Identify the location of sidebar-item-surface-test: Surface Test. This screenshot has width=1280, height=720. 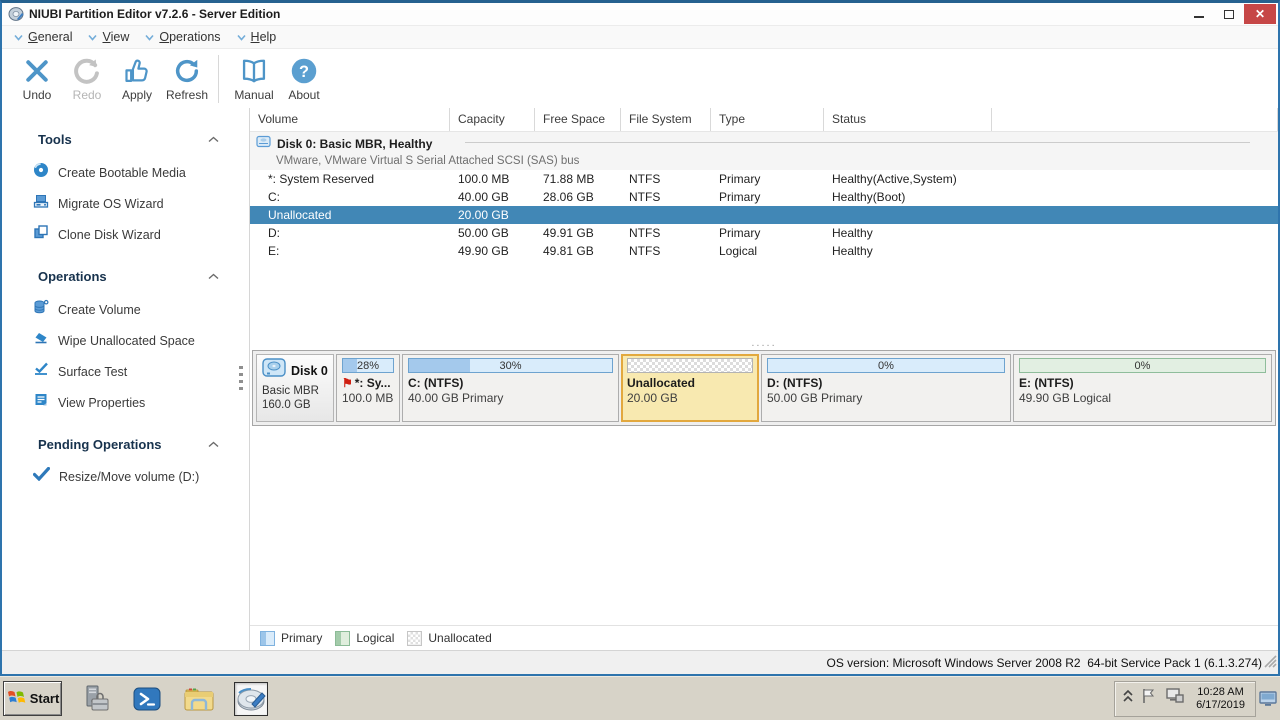
(125, 371).